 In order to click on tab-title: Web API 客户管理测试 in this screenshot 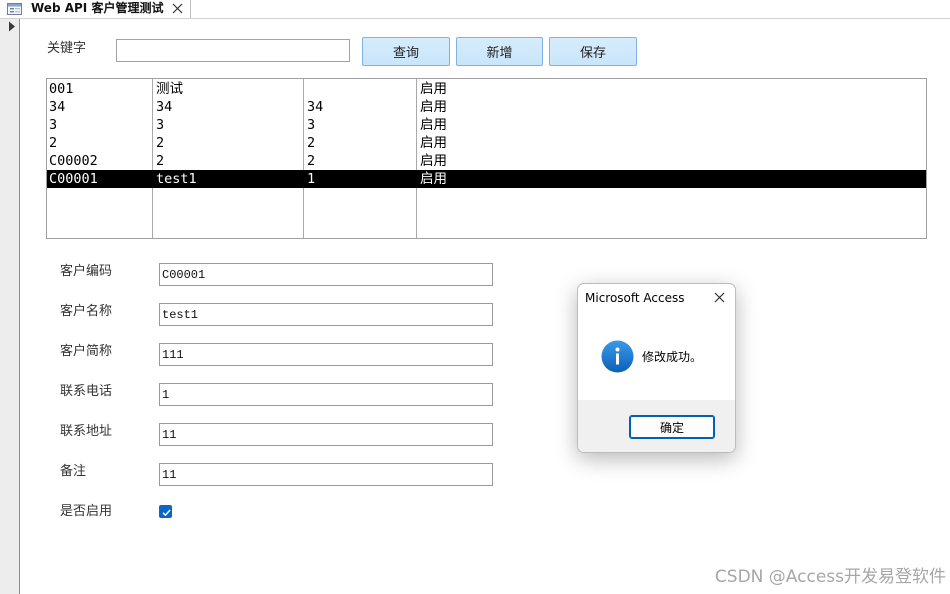, I will do `click(97, 8)`.